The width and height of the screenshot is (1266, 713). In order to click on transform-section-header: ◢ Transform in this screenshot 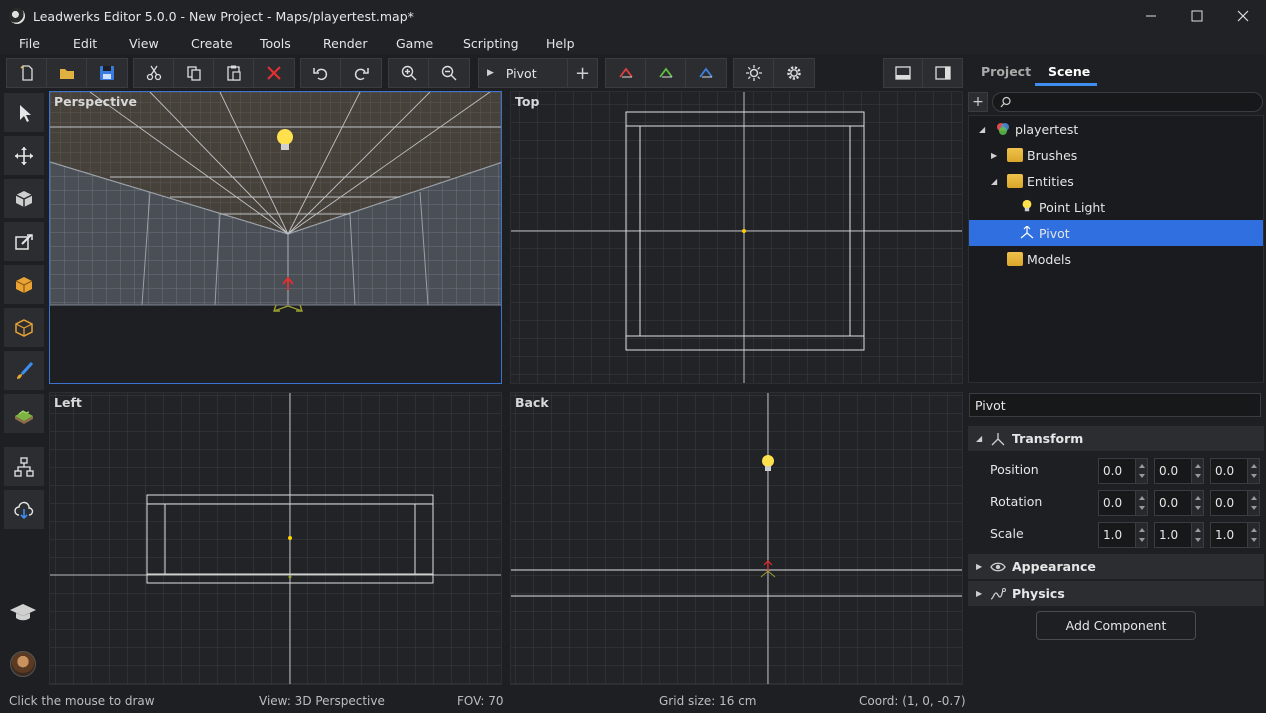, I will do `click(1116, 439)`.